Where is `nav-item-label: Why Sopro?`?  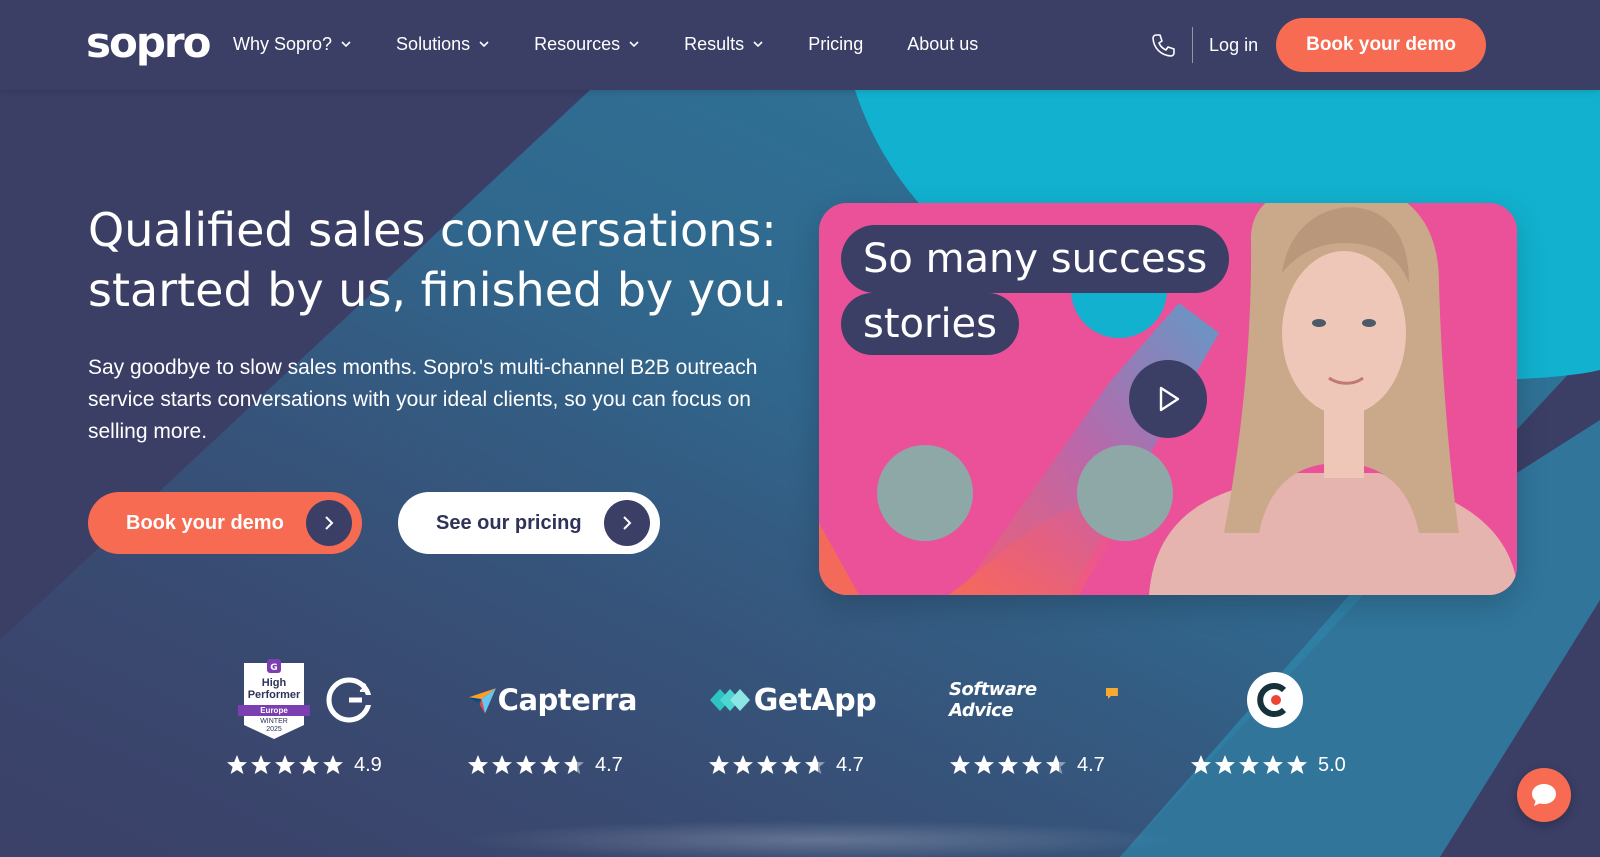
nav-item-label: Why Sopro? is located at coordinates (283, 43).